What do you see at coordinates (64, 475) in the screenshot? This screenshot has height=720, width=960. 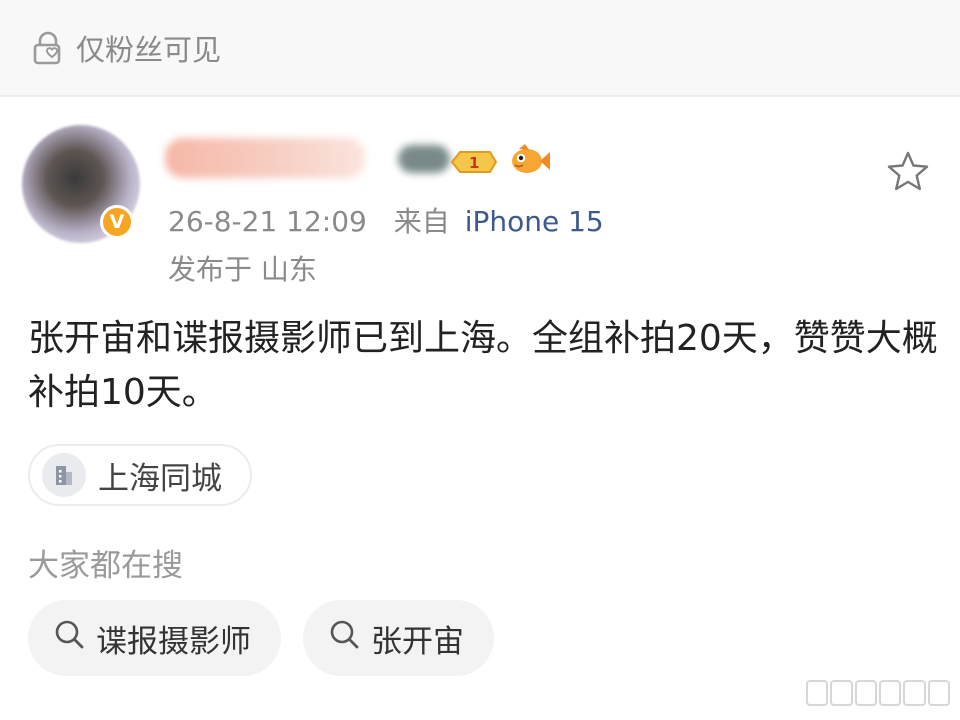 I see `building-icon` at bounding box center [64, 475].